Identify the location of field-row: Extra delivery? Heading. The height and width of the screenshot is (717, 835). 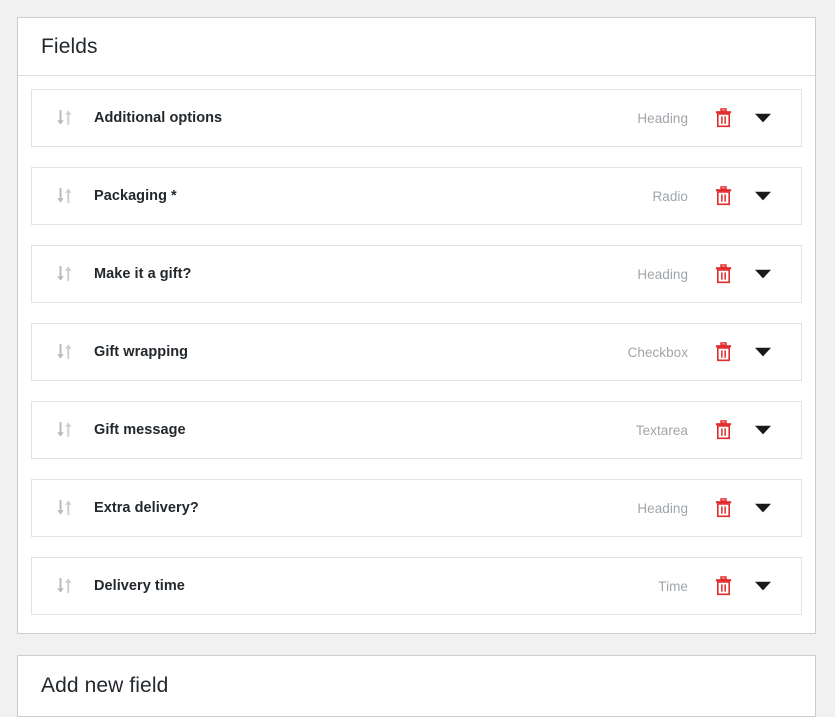
(416, 508).